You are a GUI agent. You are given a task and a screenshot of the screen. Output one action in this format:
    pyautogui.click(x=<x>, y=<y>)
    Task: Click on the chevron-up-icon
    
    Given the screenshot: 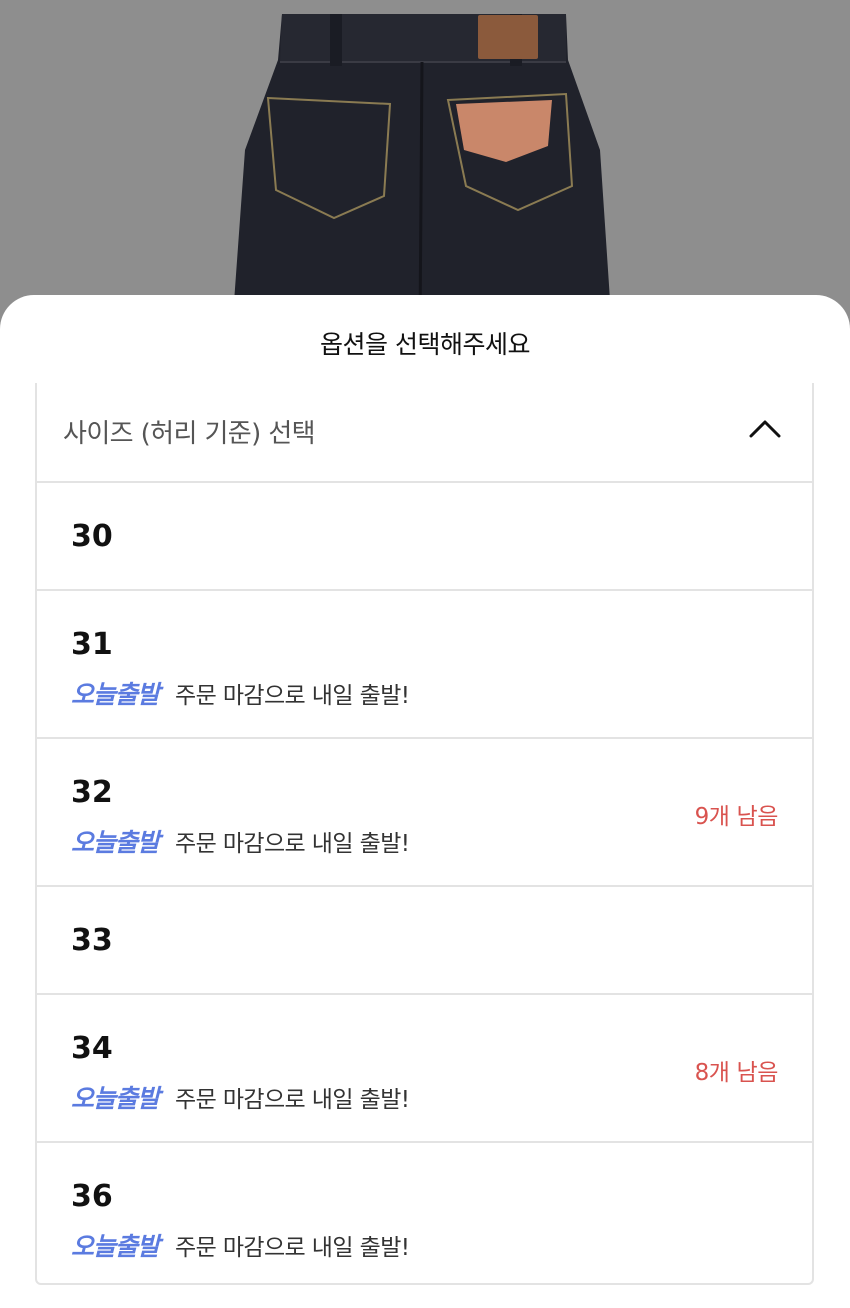 What is the action you would take?
    pyautogui.click(x=765, y=428)
    